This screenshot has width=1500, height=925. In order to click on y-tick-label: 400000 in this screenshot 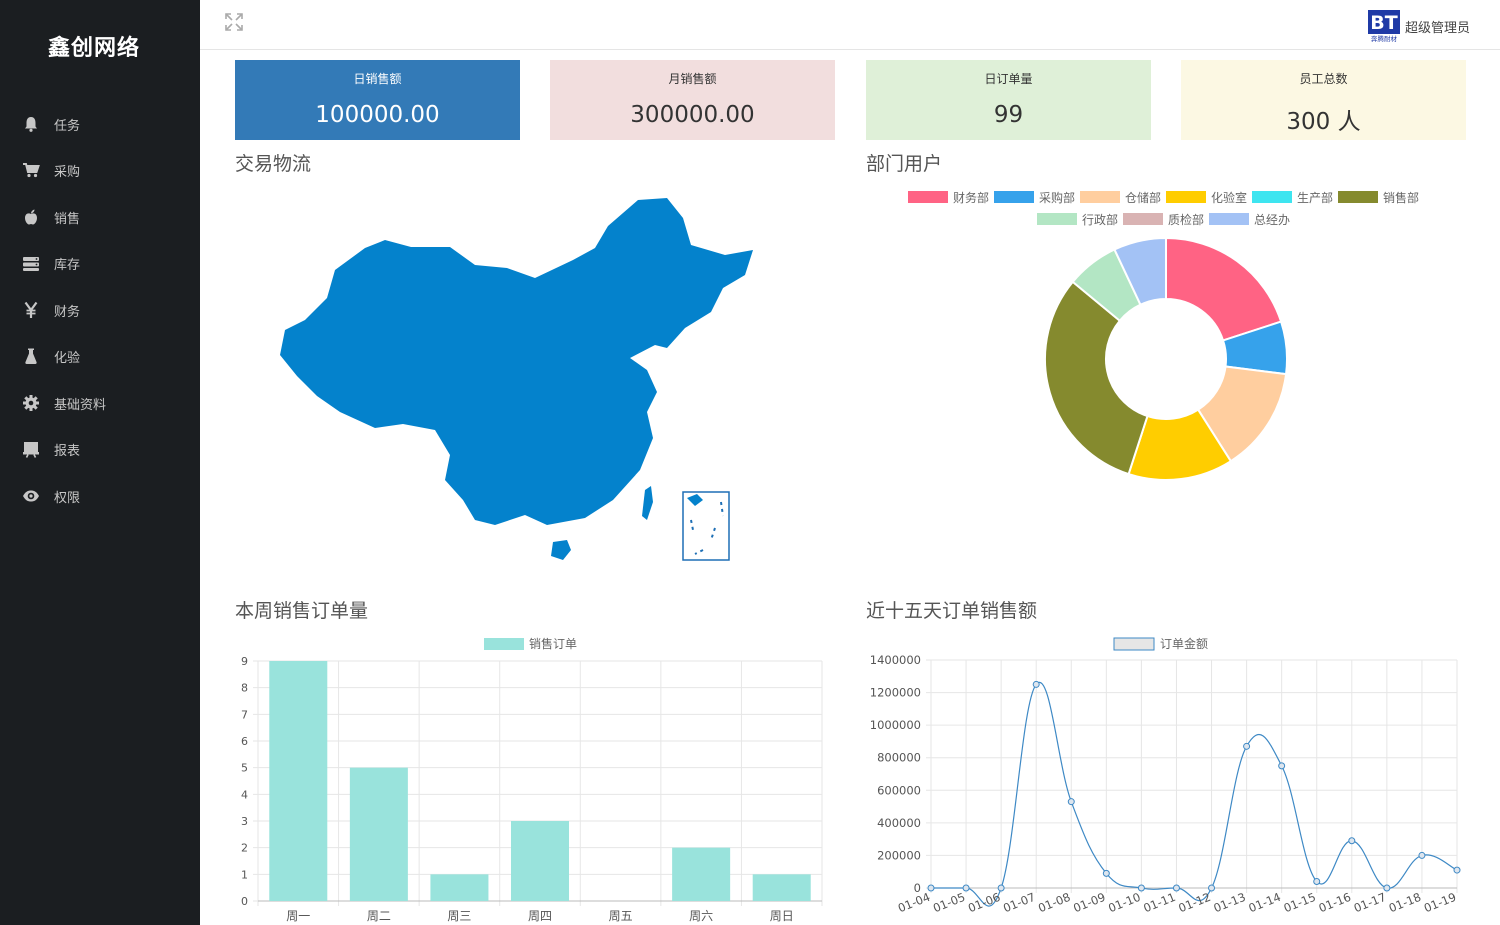, I will do `click(899, 823)`.